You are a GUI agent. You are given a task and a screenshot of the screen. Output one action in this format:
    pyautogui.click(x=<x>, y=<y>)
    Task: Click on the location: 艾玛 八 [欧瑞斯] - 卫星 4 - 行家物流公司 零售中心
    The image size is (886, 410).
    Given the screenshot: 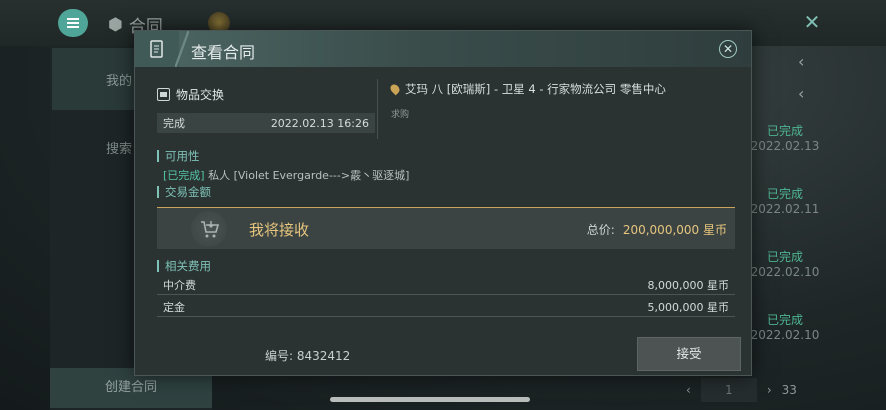 What is the action you would take?
    pyautogui.click(x=527, y=89)
    